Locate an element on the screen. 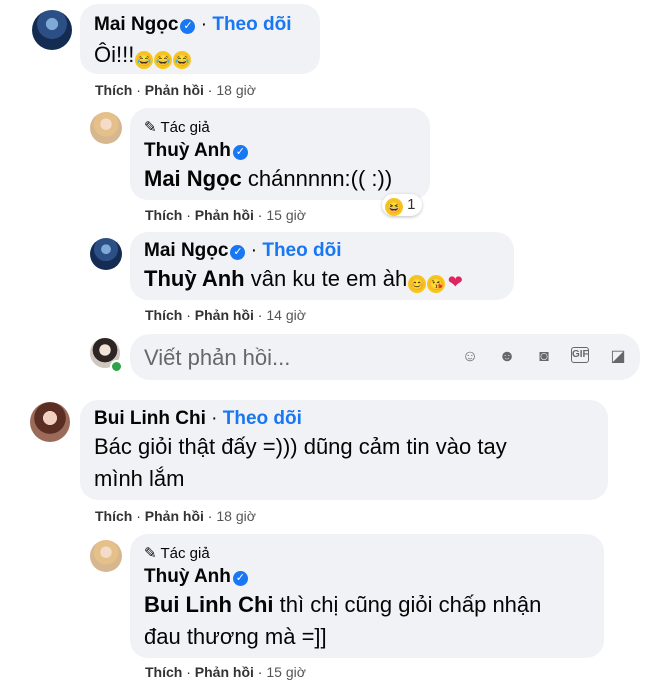 This screenshot has width=660, height=688. mention-link: Bui Linh Chi is located at coordinates (209, 604).